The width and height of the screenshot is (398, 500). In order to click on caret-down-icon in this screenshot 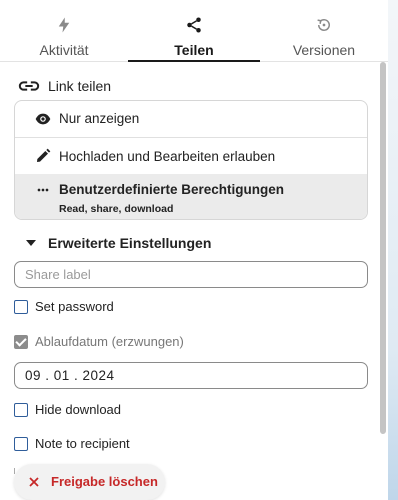, I will do `click(31, 243)`.